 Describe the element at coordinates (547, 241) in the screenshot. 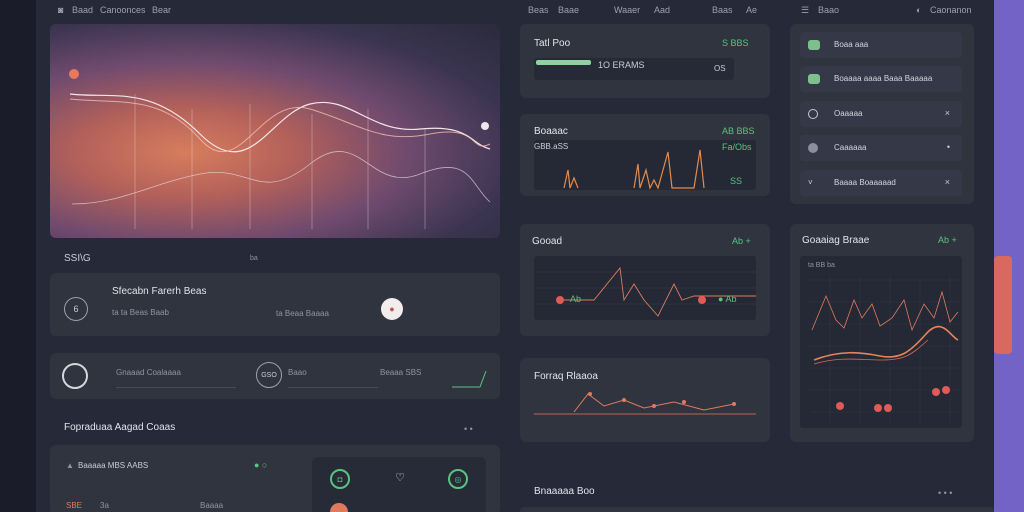

I see `good-title: Gooad` at that location.